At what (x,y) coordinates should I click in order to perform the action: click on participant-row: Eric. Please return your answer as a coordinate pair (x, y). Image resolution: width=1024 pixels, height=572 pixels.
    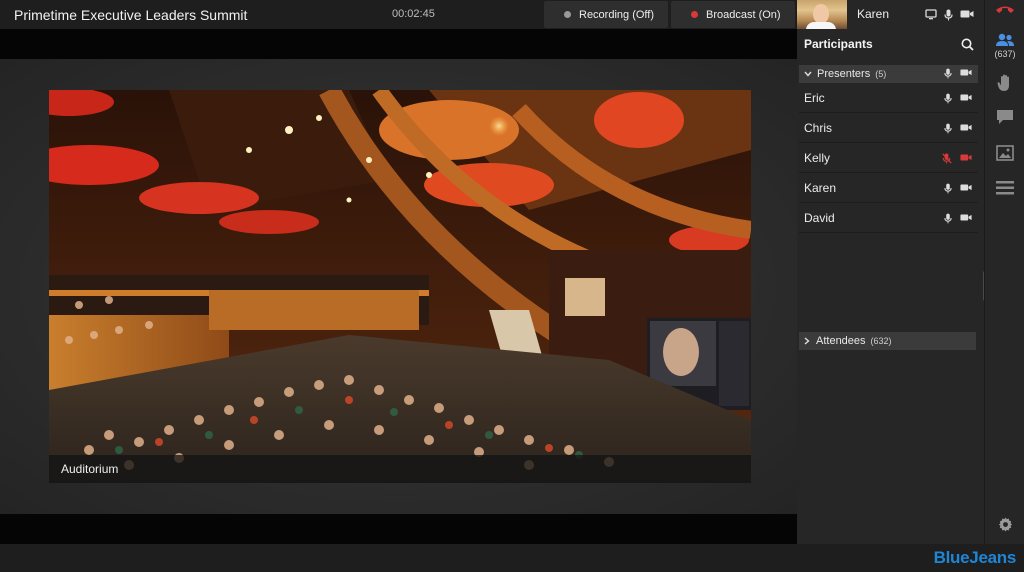
    Looking at the image, I should click on (888, 98).